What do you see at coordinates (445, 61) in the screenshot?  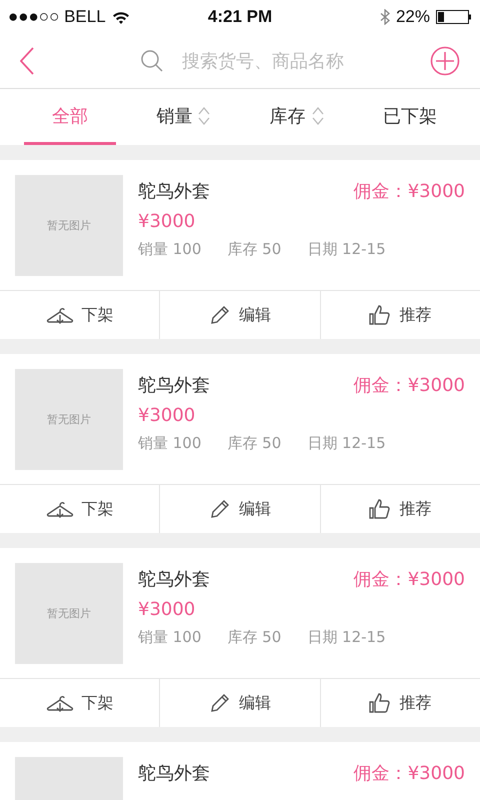 I see `add-icon` at bounding box center [445, 61].